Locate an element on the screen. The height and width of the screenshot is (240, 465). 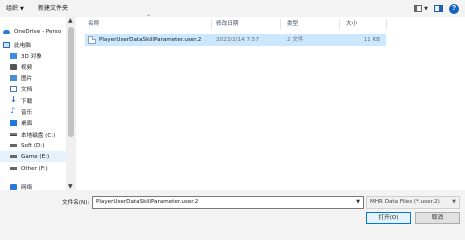
nav-item-this-pc: 此电脑 is located at coordinates (34, 44).